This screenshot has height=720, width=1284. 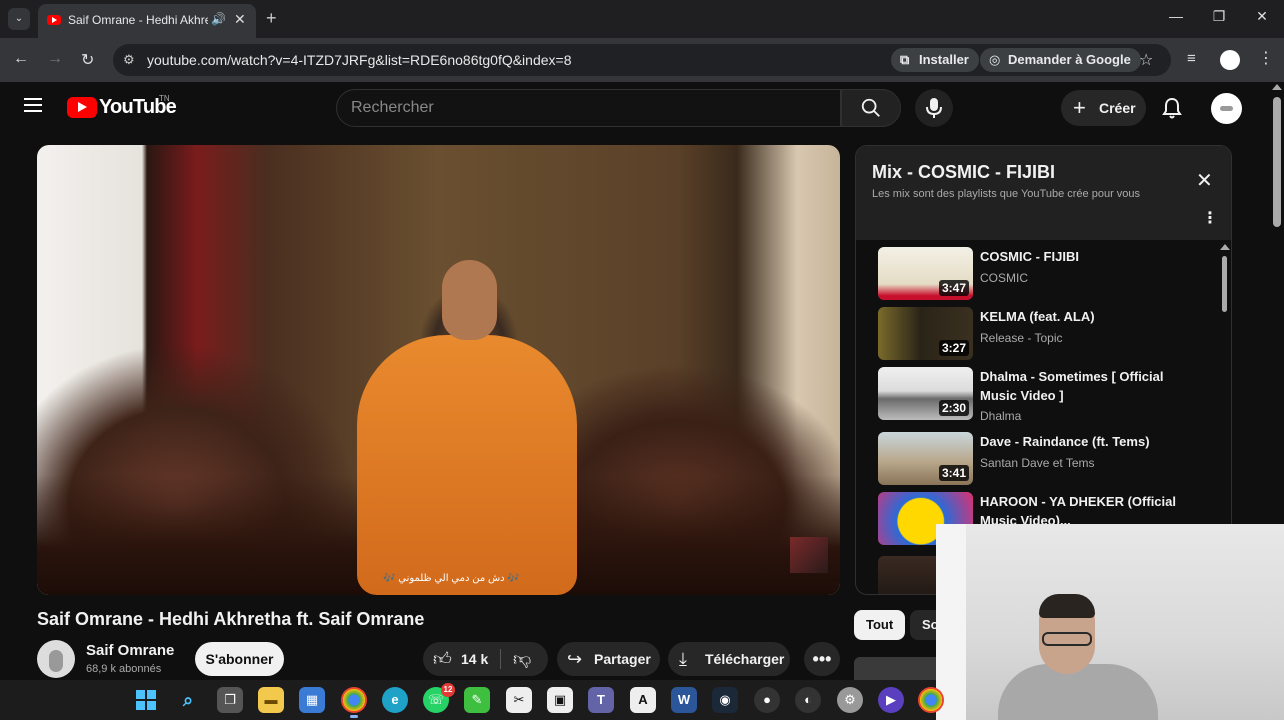 What do you see at coordinates (442, 659) in the screenshot?
I see `thumbs-up-icon: 👍︎` at bounding box center [442, 659].